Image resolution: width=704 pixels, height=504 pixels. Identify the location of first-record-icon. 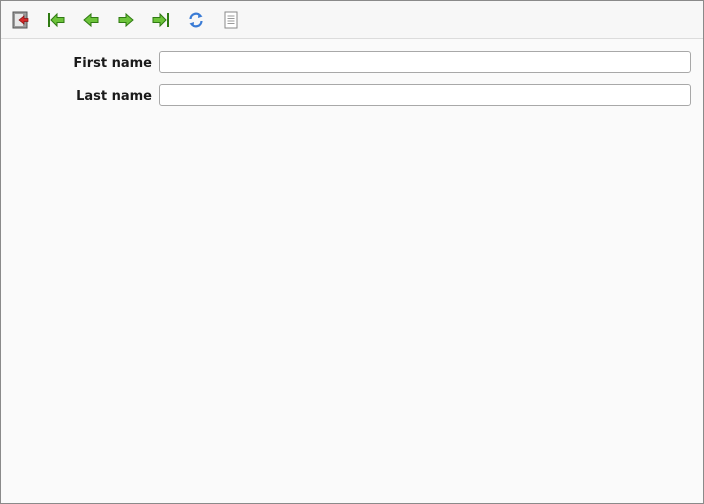
(56, 20).